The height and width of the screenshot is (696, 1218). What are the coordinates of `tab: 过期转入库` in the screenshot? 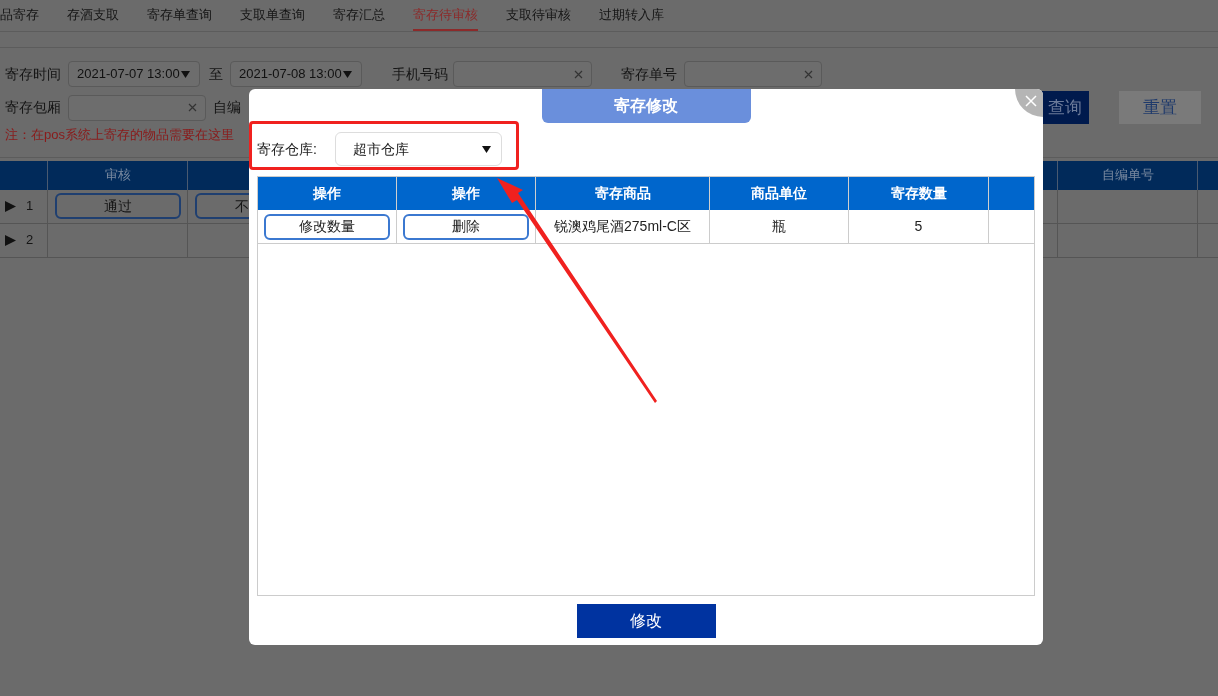 It's located at (631, 15).